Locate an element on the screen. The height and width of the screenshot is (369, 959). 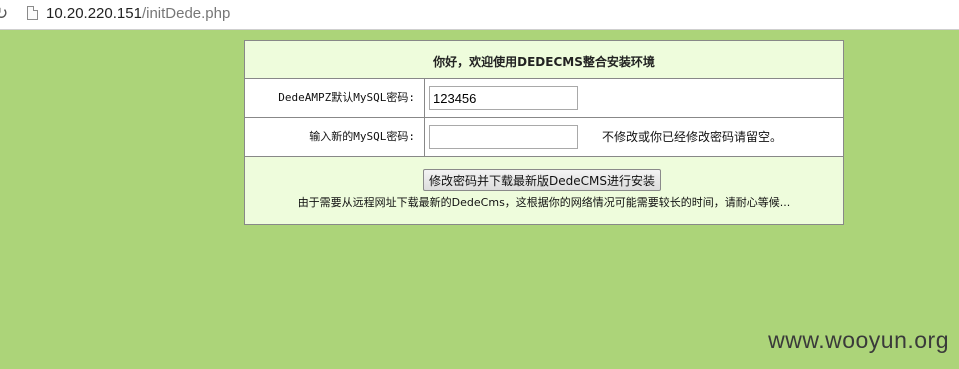
reload-icon: ↻ is located at coordinates (5, 14).